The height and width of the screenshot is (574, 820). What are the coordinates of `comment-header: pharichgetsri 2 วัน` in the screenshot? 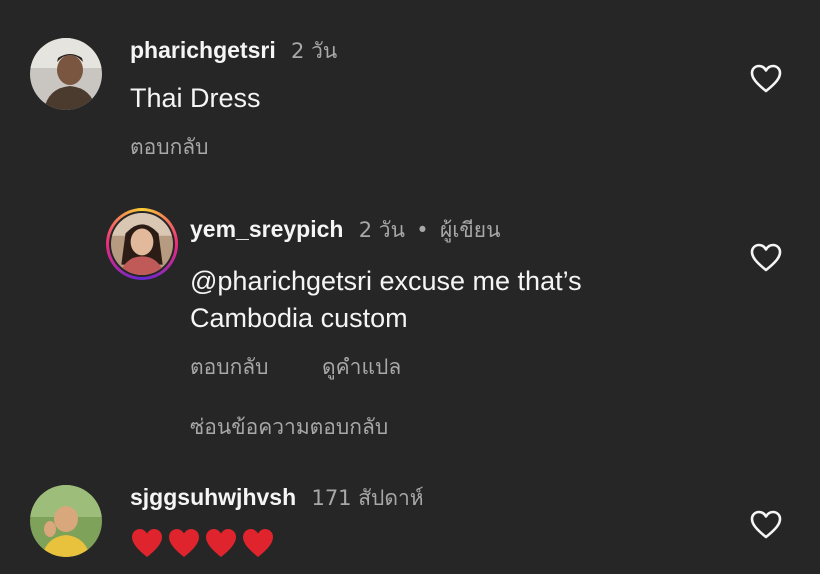 It's located at (233, 50).